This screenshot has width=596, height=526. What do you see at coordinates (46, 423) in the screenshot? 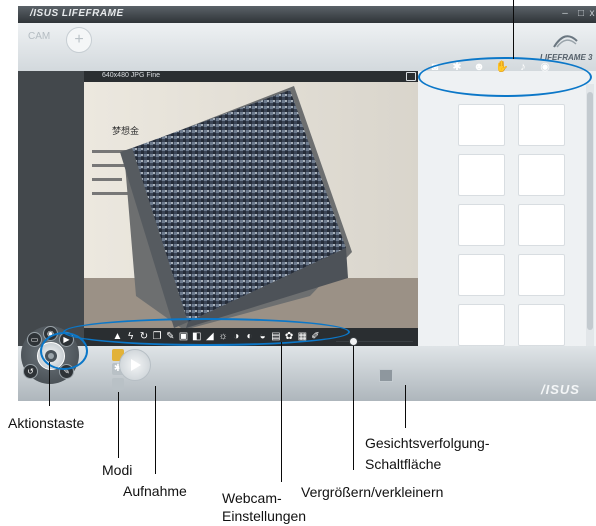
I see `action-button-label: Aktionstaste` at bounding box center [46, 423].